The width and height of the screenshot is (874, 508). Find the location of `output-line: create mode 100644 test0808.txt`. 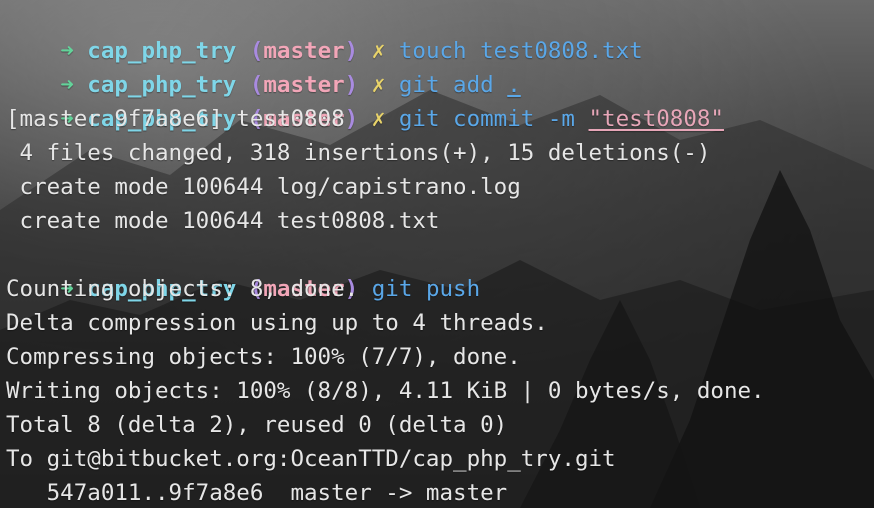

output-line: create mode 100644 test0808.txt is located at coordinates (223, 221).